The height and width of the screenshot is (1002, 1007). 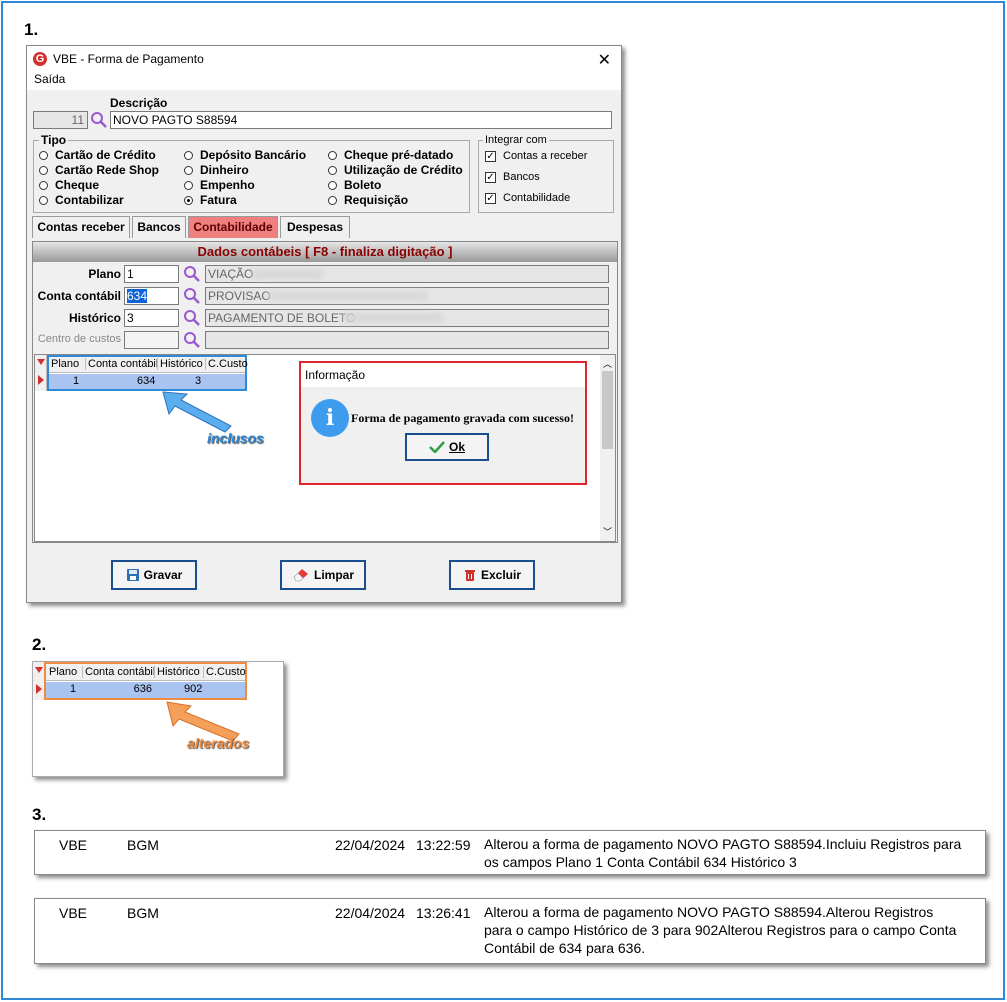 I want to click on limpar-button: Limpar, so click(x=323, y=575).